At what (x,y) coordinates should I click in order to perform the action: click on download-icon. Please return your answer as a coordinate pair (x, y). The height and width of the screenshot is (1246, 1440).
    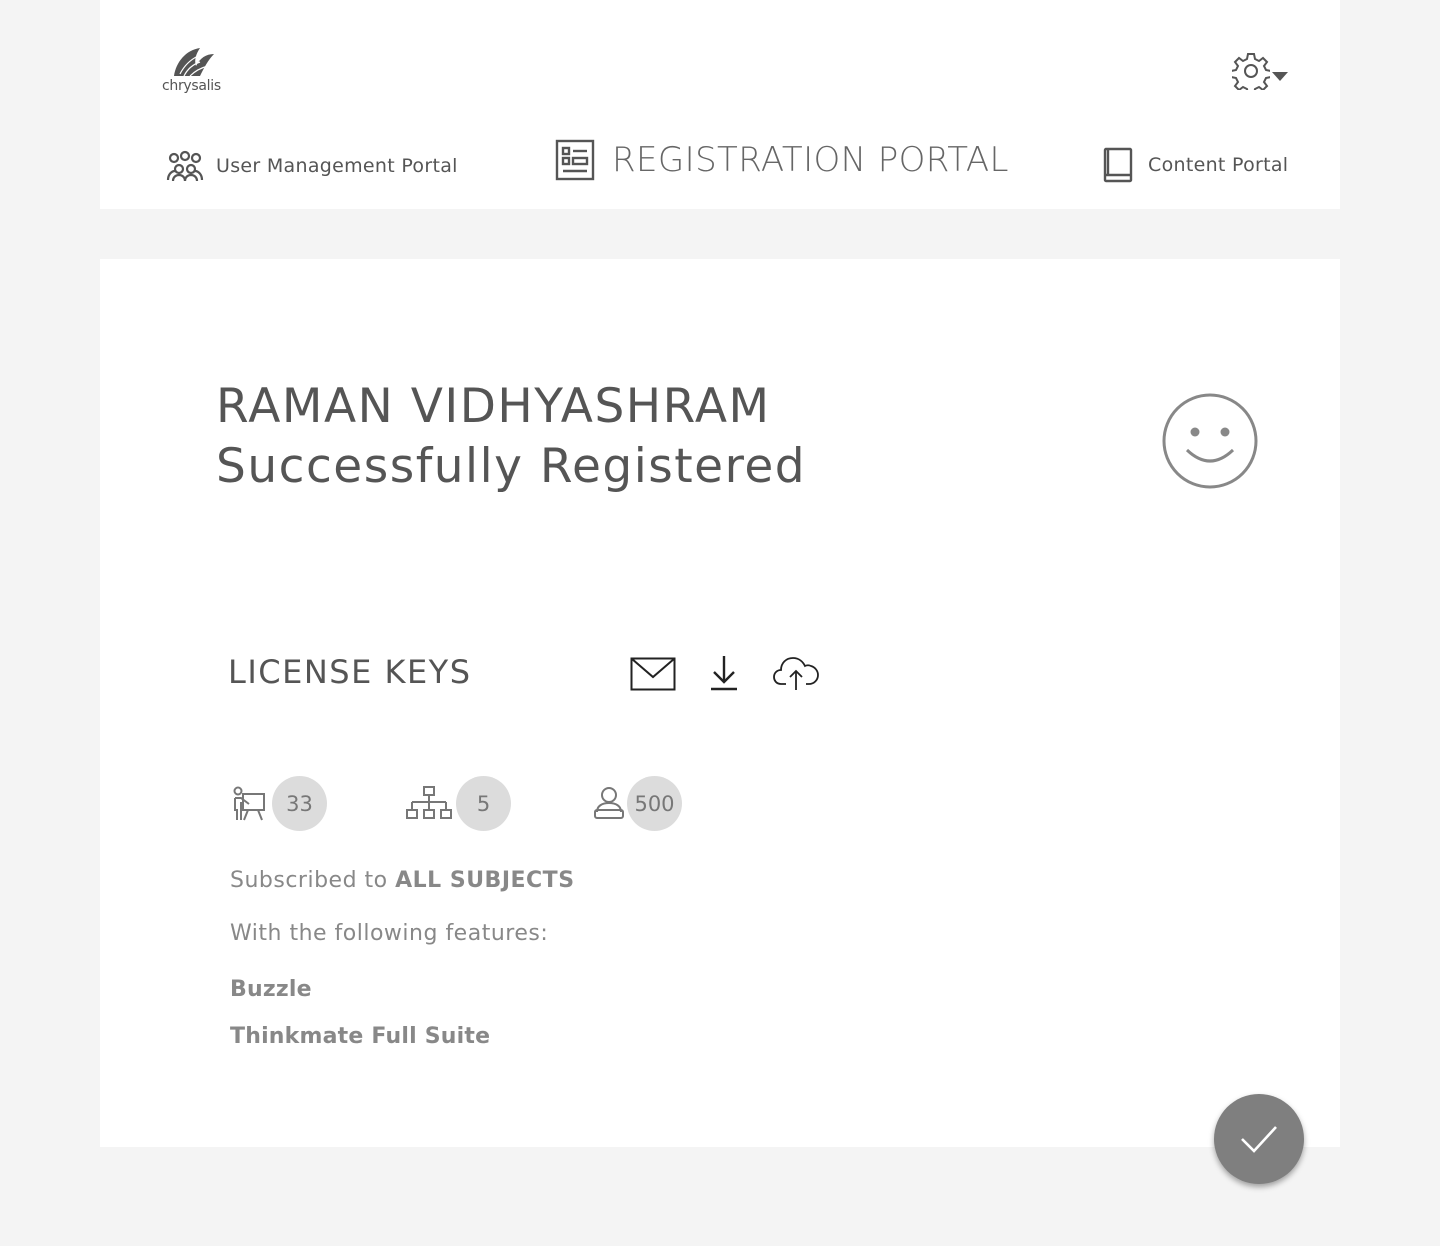
    Looking at the image, I should click on (724, 673).